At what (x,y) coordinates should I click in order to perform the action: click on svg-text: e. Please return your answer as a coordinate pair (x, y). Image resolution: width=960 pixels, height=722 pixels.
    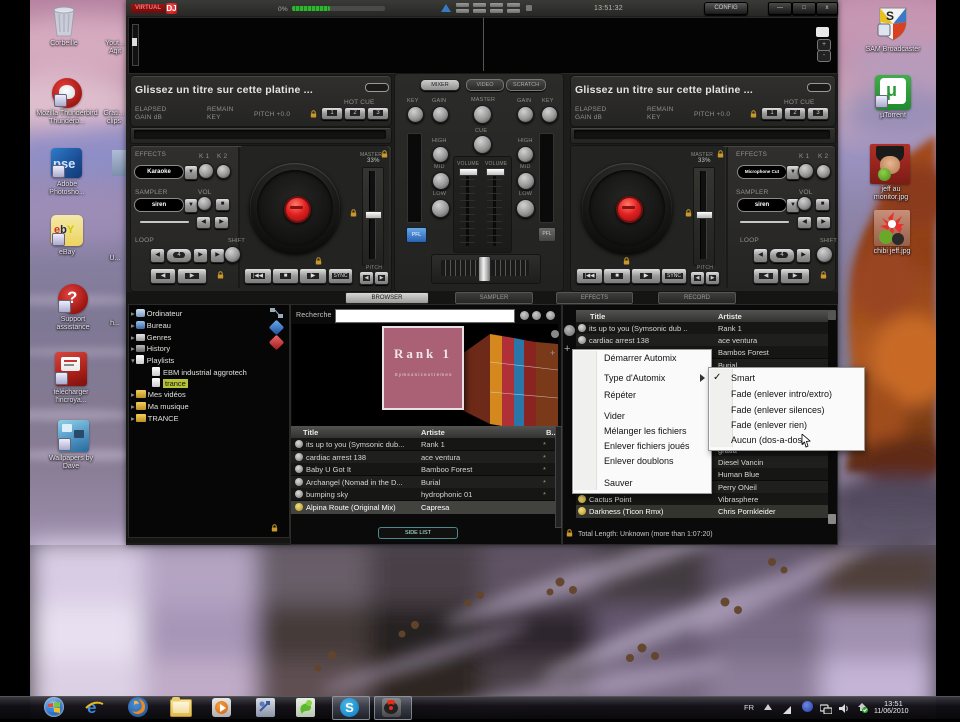
    Looking at the image, I should click on (91, 707).